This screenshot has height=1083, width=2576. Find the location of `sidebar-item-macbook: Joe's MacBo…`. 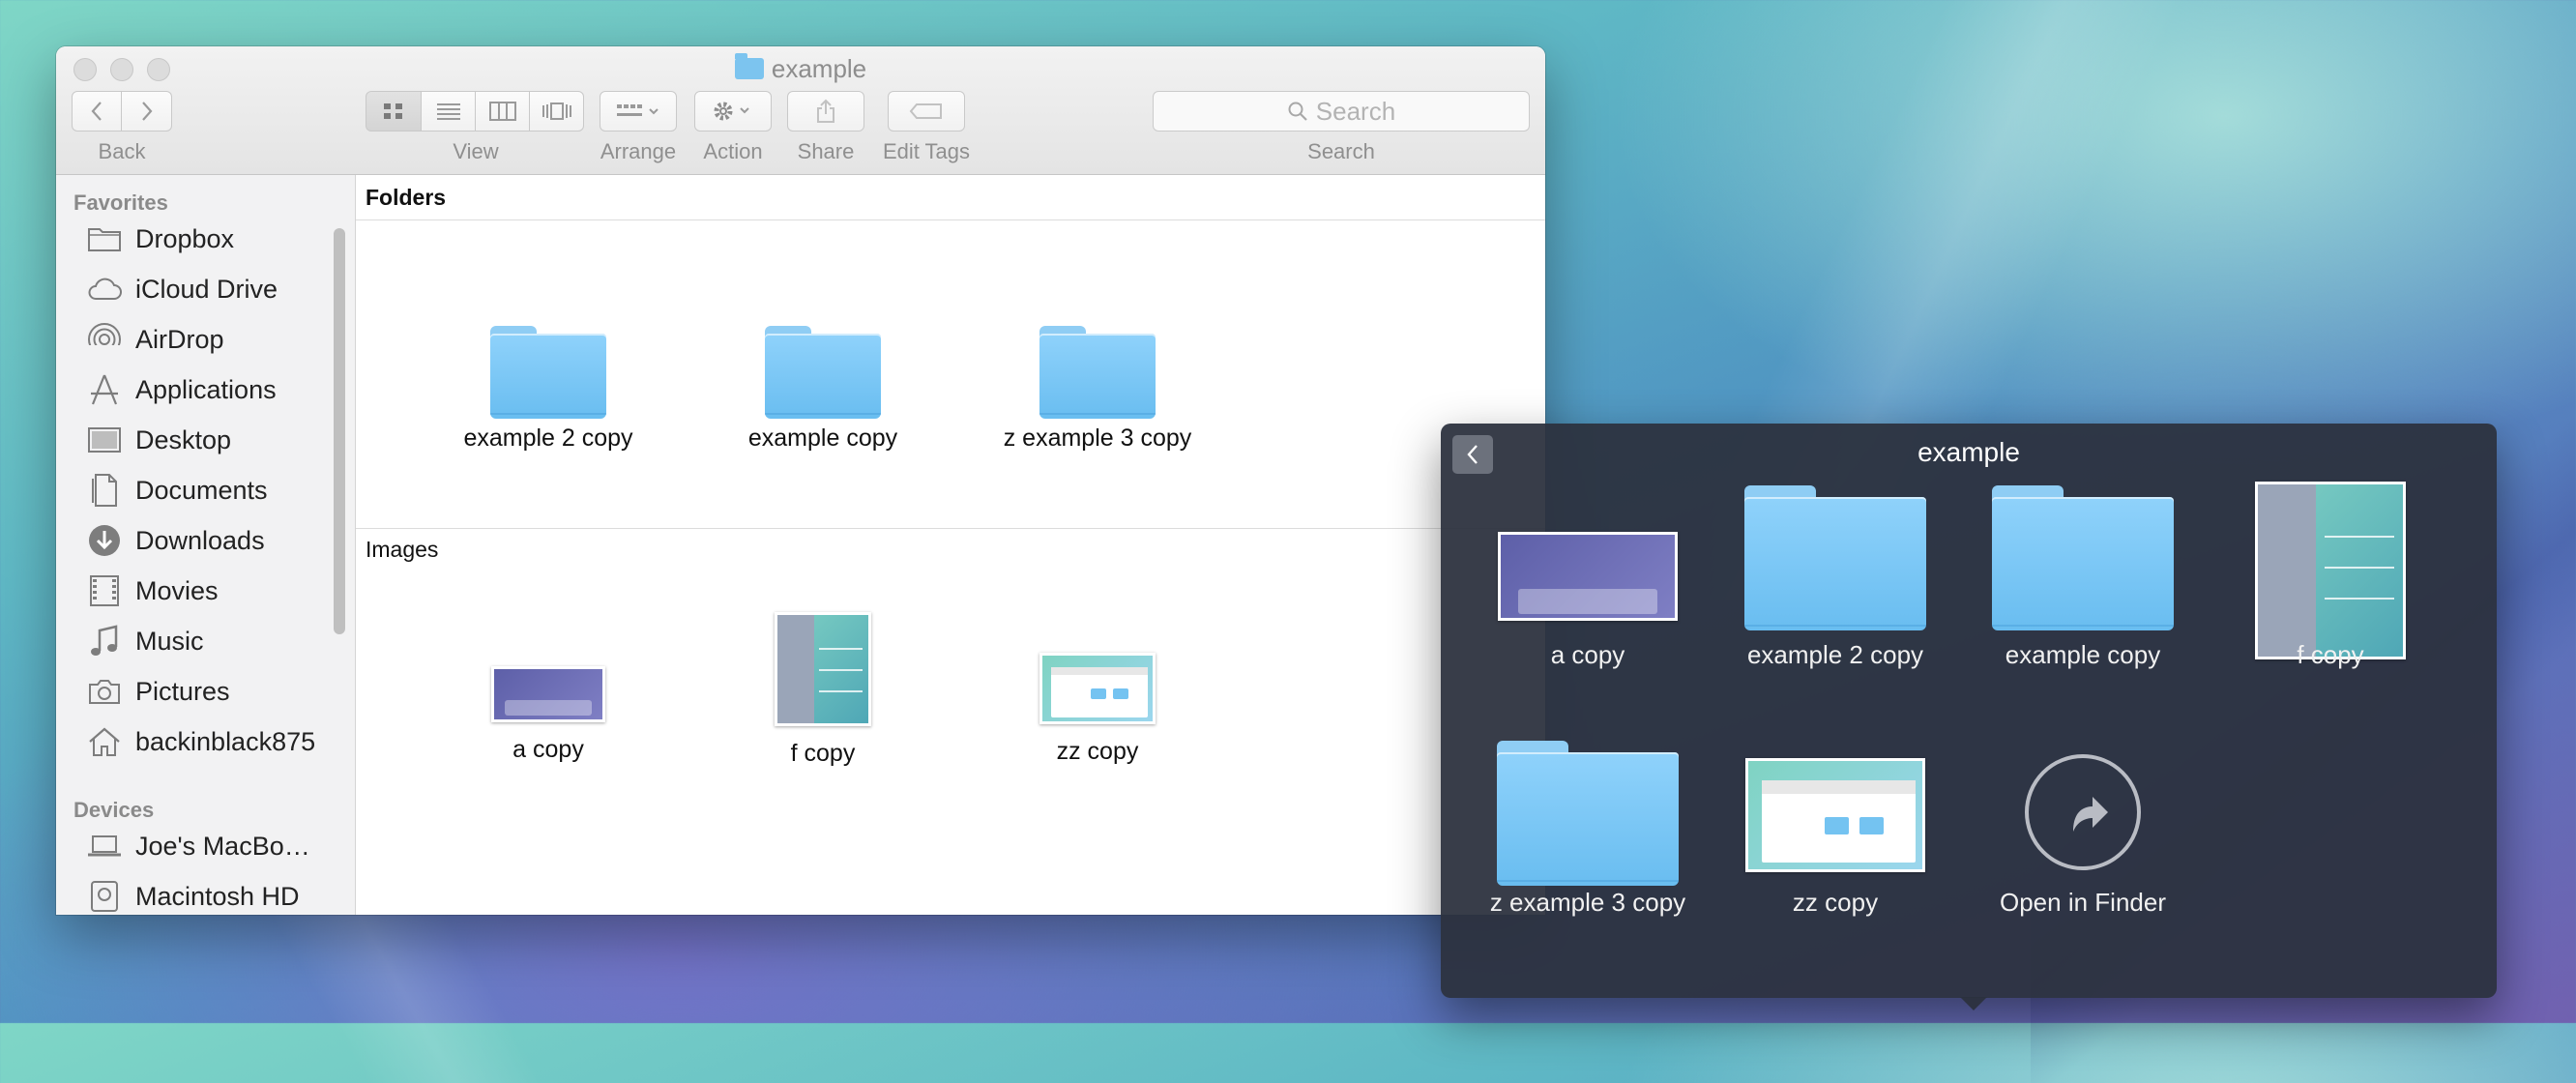

sidebar-item-macbook: Joe's MacBo… is located at coordinates (198, 846).